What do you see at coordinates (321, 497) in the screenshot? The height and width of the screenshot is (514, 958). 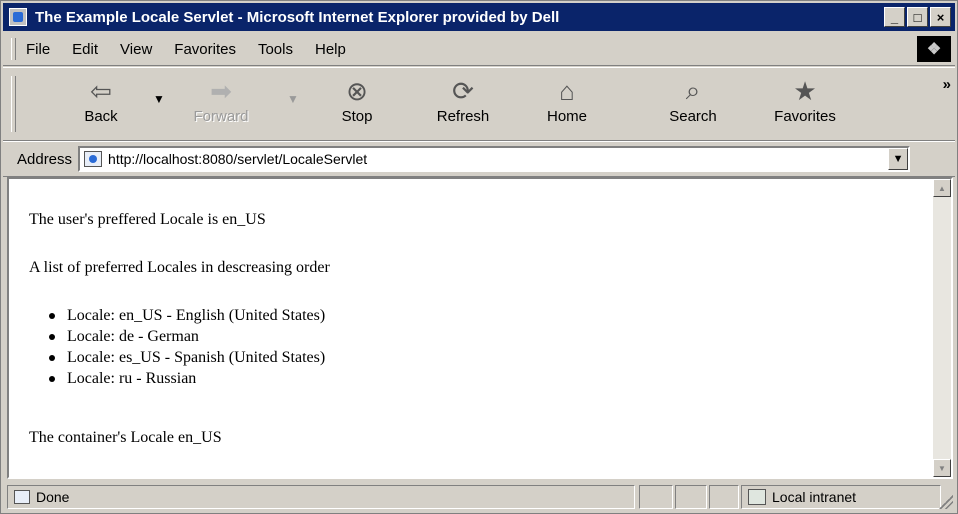 I see `status-panel: Done` at bounding box center [321, 497].